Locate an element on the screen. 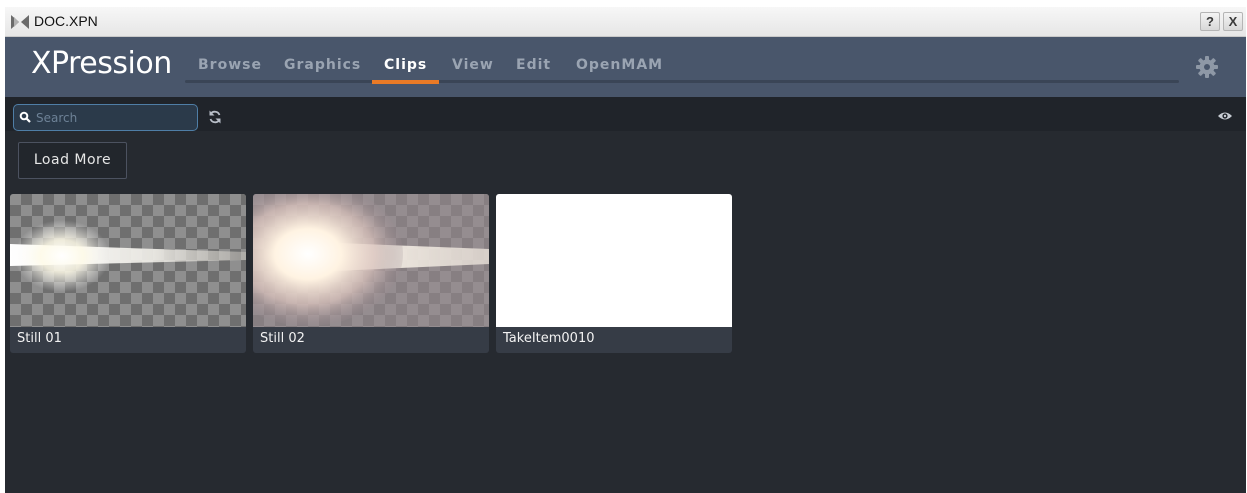  eye-icon is located at coordinates (1225, 116).